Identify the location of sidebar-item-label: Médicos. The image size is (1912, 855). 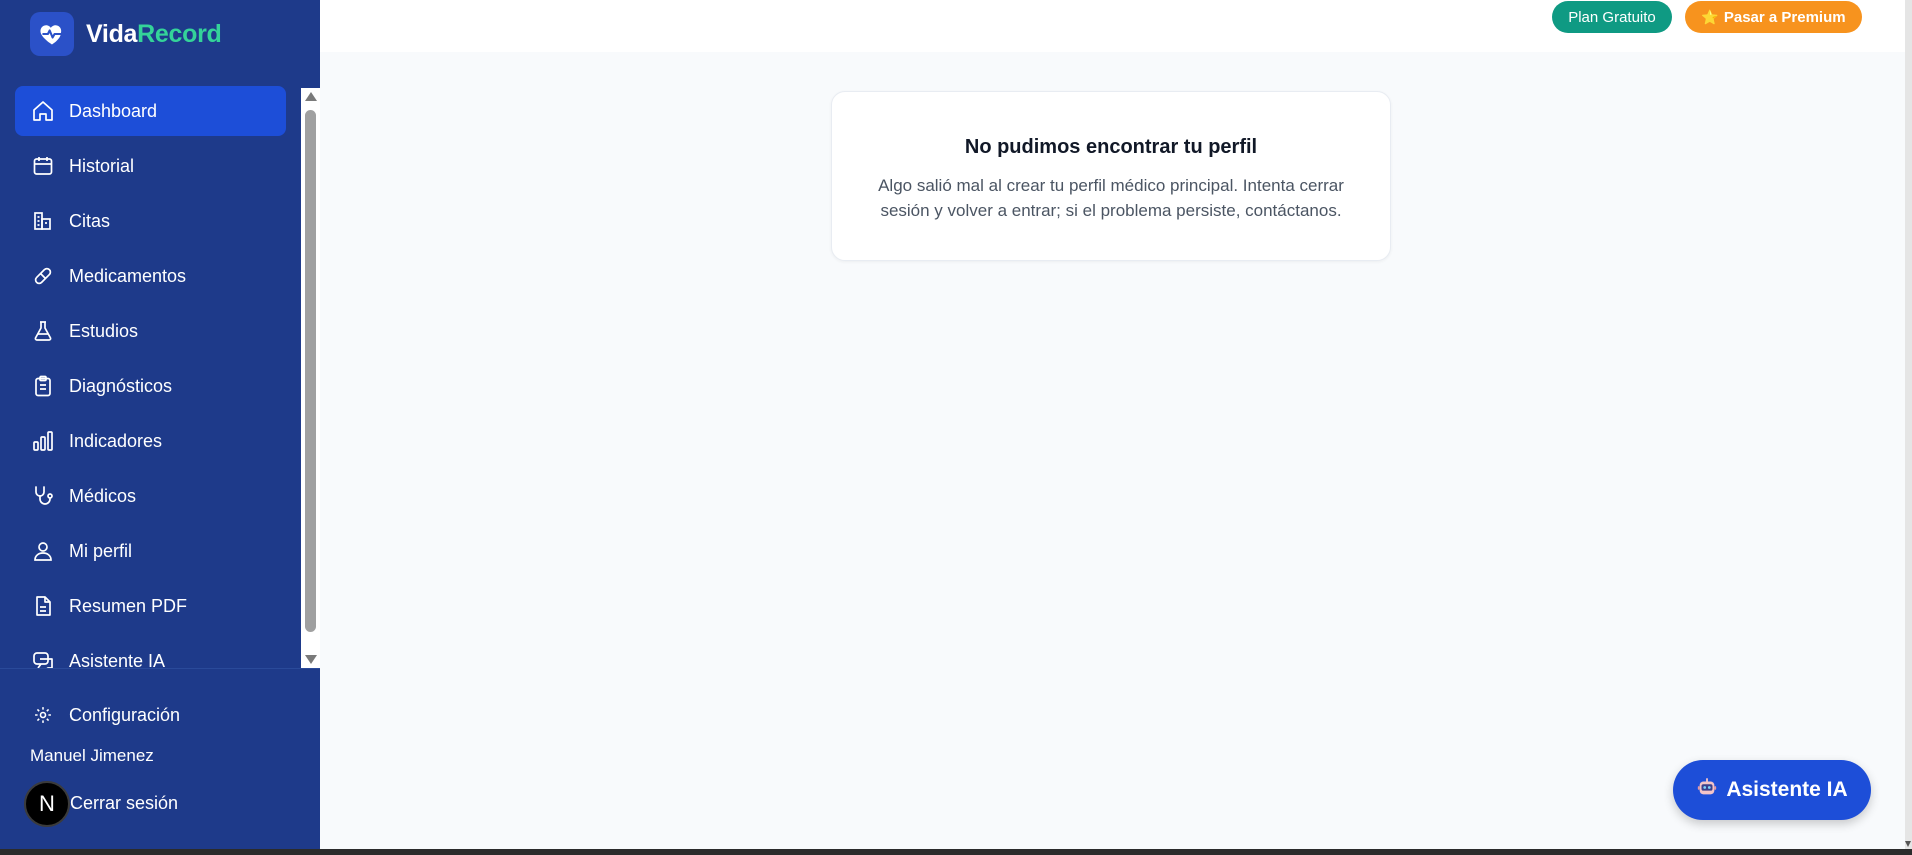
(103, 495).